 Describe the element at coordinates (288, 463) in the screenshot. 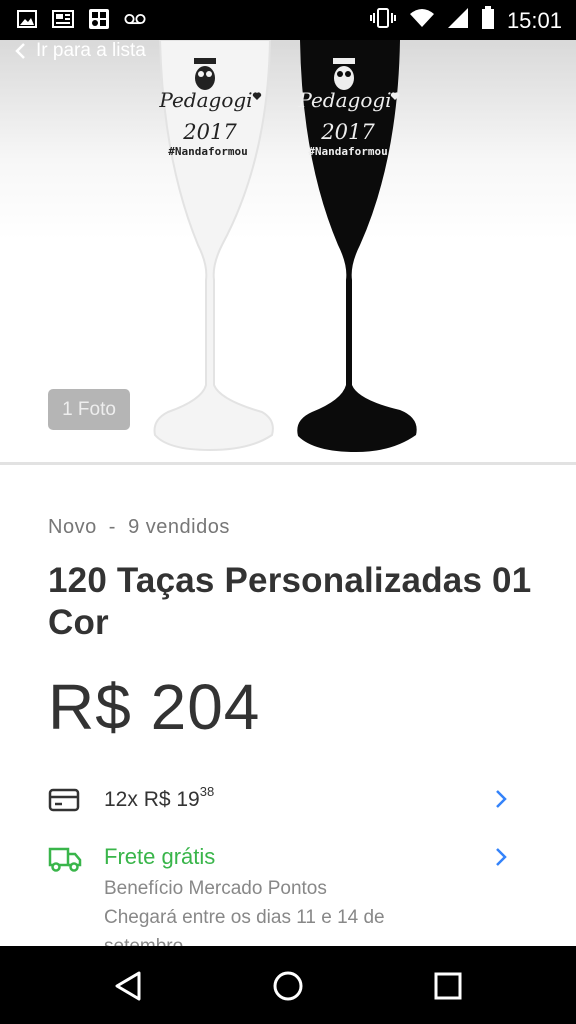

I see `divider` at that location.